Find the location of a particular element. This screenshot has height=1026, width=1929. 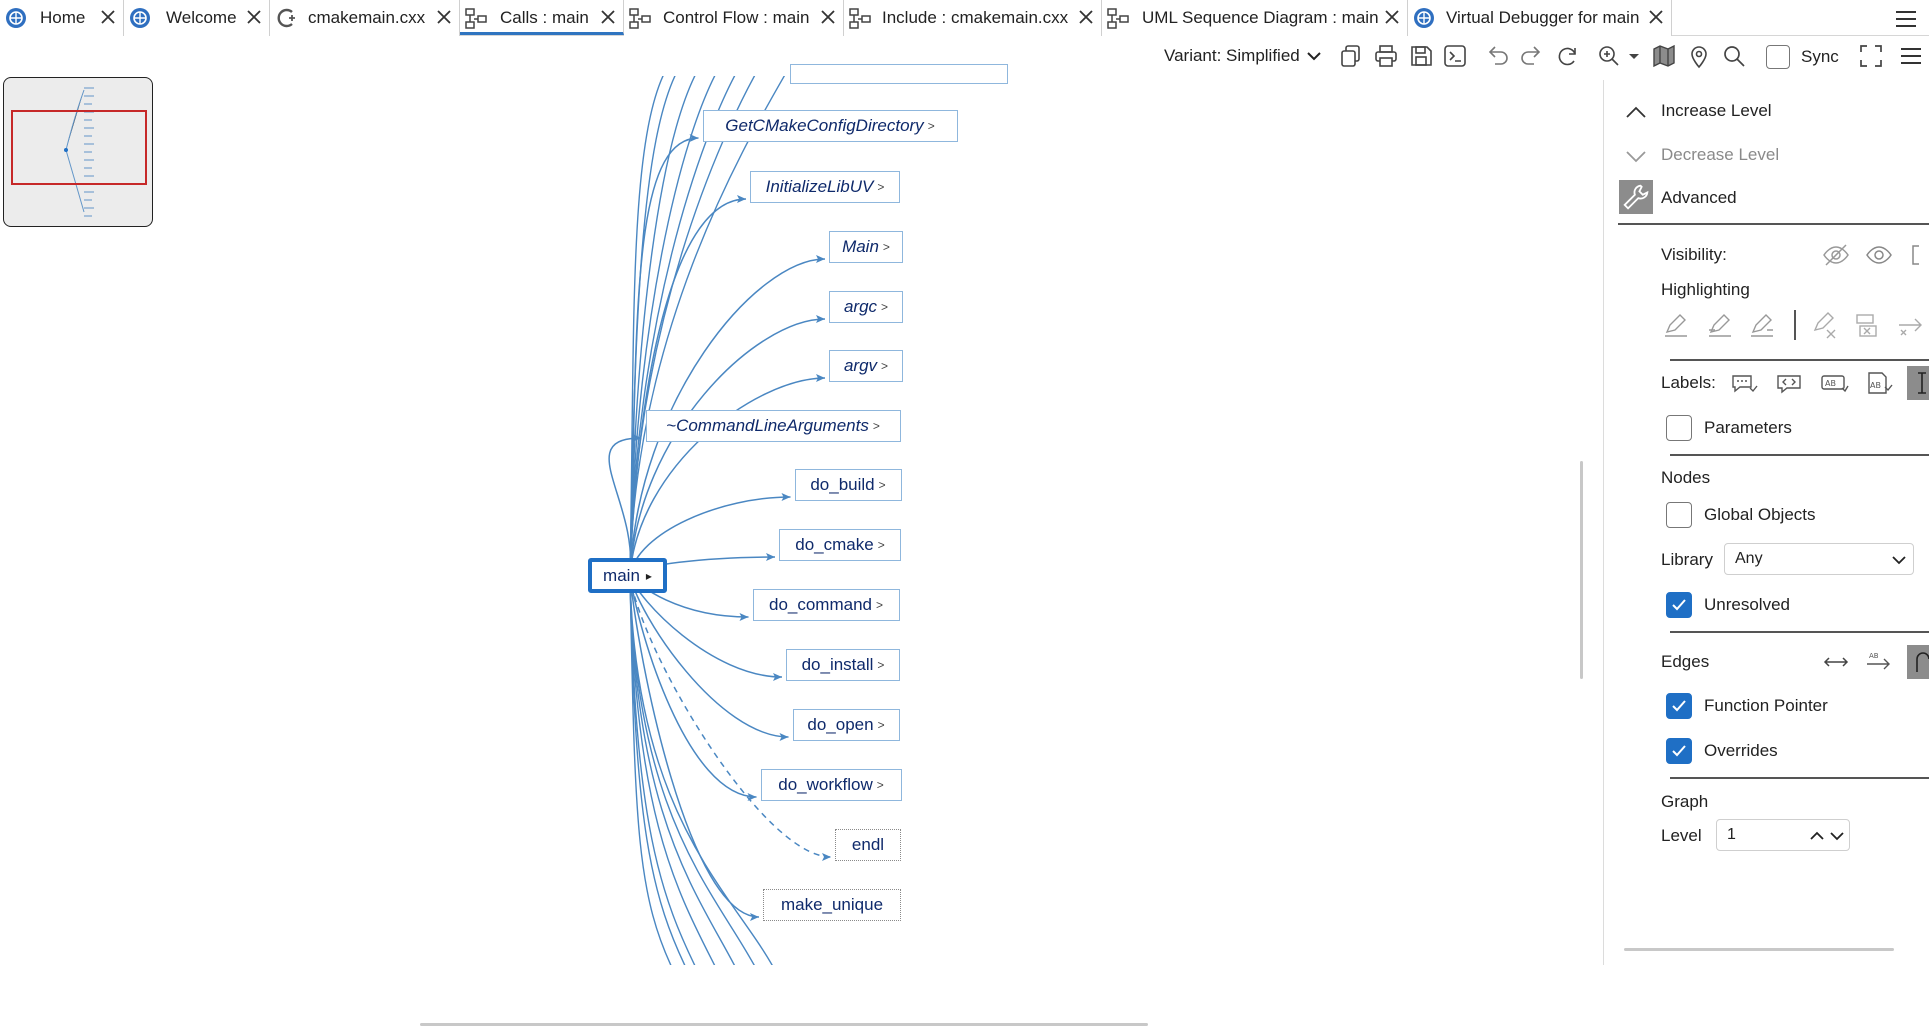

comment-label-icon is located at coordinates (1744, 383).